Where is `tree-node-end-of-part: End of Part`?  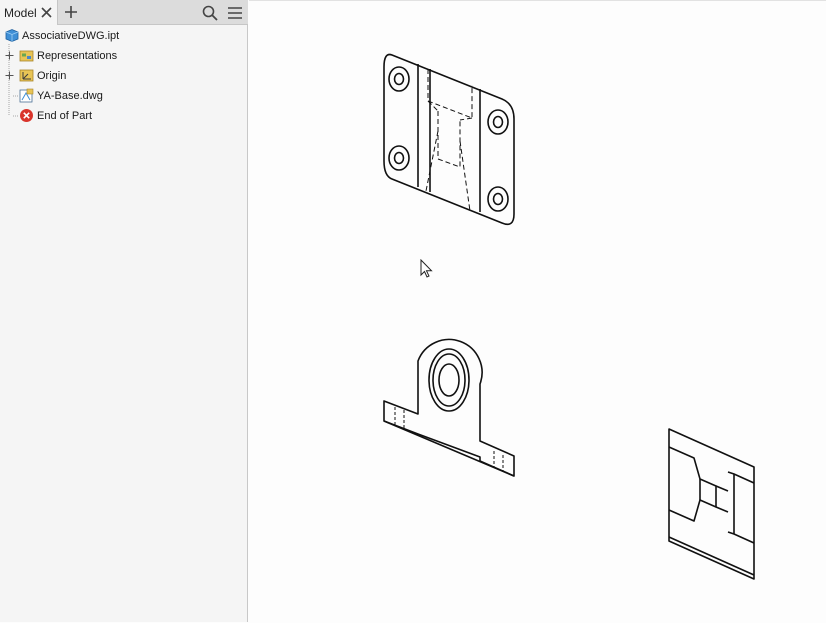
tree-node-end-of-part: End of Part is located at coordinates (124, 116).